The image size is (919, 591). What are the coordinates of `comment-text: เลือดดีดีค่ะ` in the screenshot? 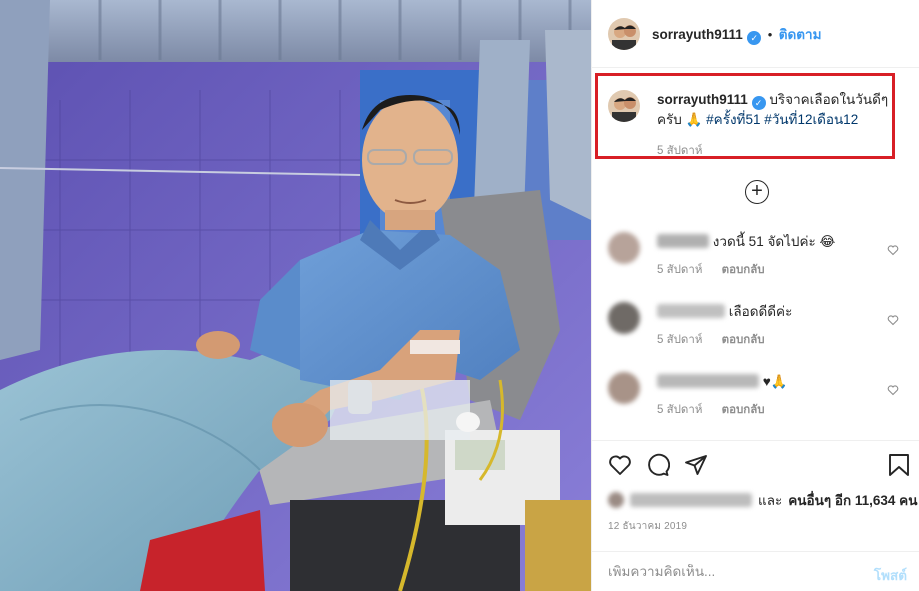 It's located at (767, 311).